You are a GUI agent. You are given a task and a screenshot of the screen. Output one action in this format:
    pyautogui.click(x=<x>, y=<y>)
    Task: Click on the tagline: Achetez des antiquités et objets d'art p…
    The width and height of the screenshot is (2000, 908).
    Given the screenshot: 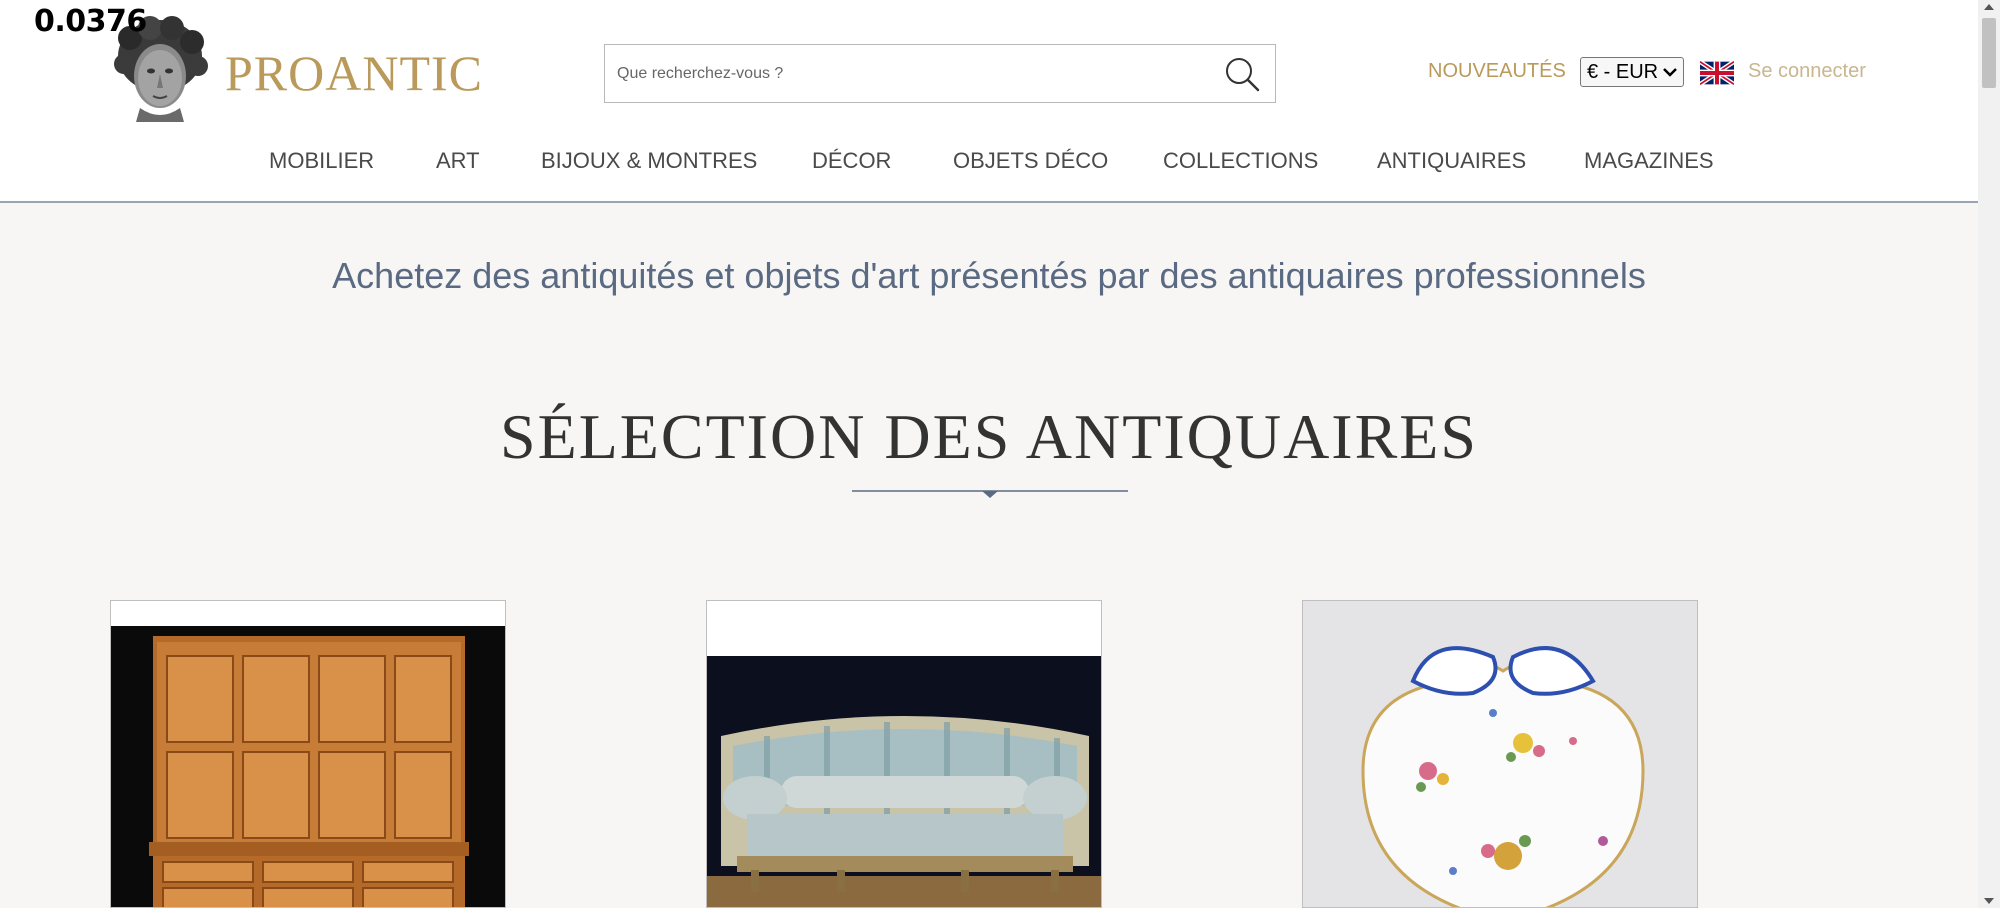 What is the action you would take?
    pyautogui.click(x=989, y=275)
    